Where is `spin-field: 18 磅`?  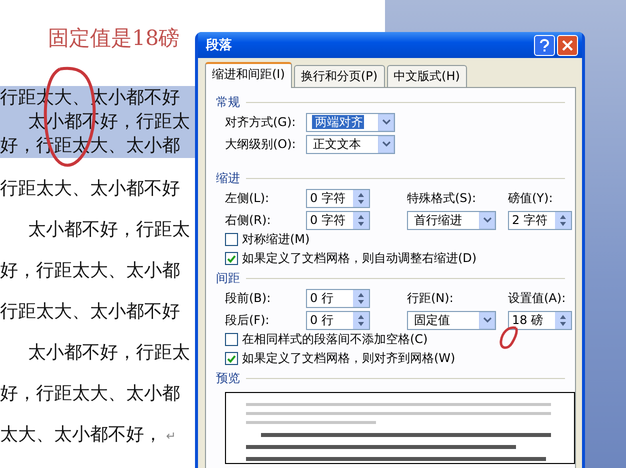
spin-field: 18 磅 is located at coordinates (540, 320).